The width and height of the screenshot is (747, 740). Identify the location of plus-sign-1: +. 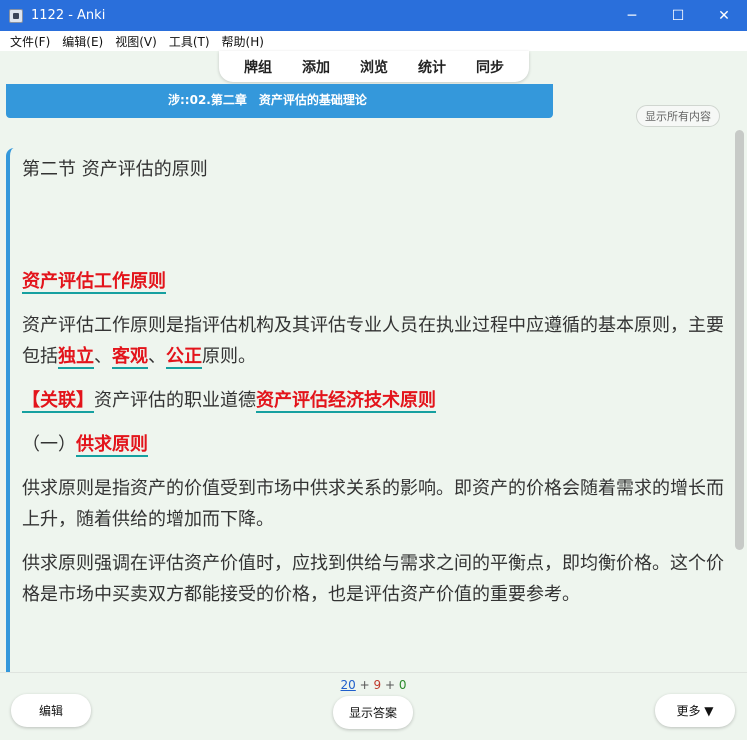
(364, 685).